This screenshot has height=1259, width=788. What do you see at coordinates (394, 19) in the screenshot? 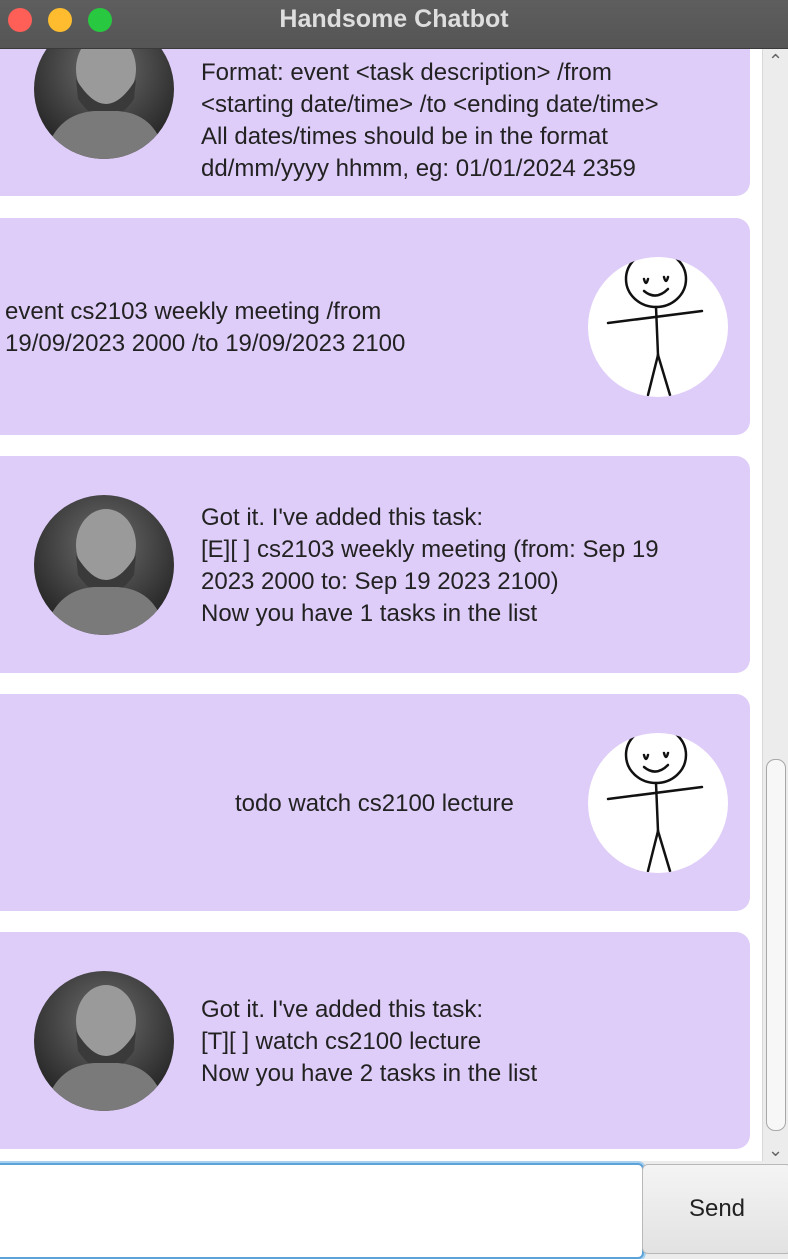
I see `window-title: Handsome Chatbot` at bounding box center [394, 19].